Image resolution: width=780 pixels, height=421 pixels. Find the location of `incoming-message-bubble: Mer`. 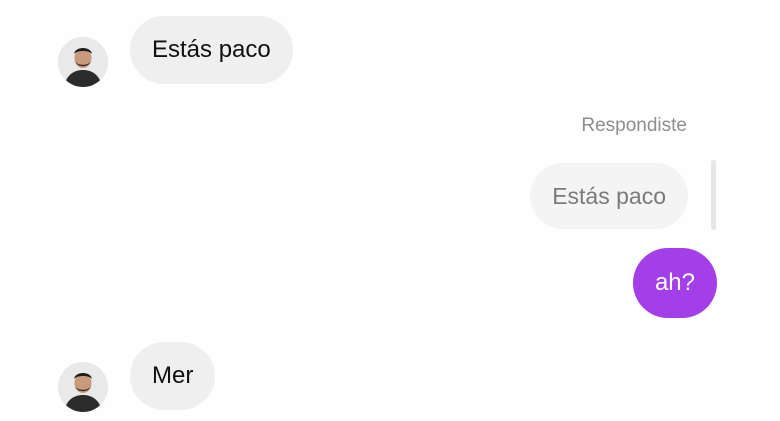

incoming-message-bubble: Mer is located at coordinates (173, 376).